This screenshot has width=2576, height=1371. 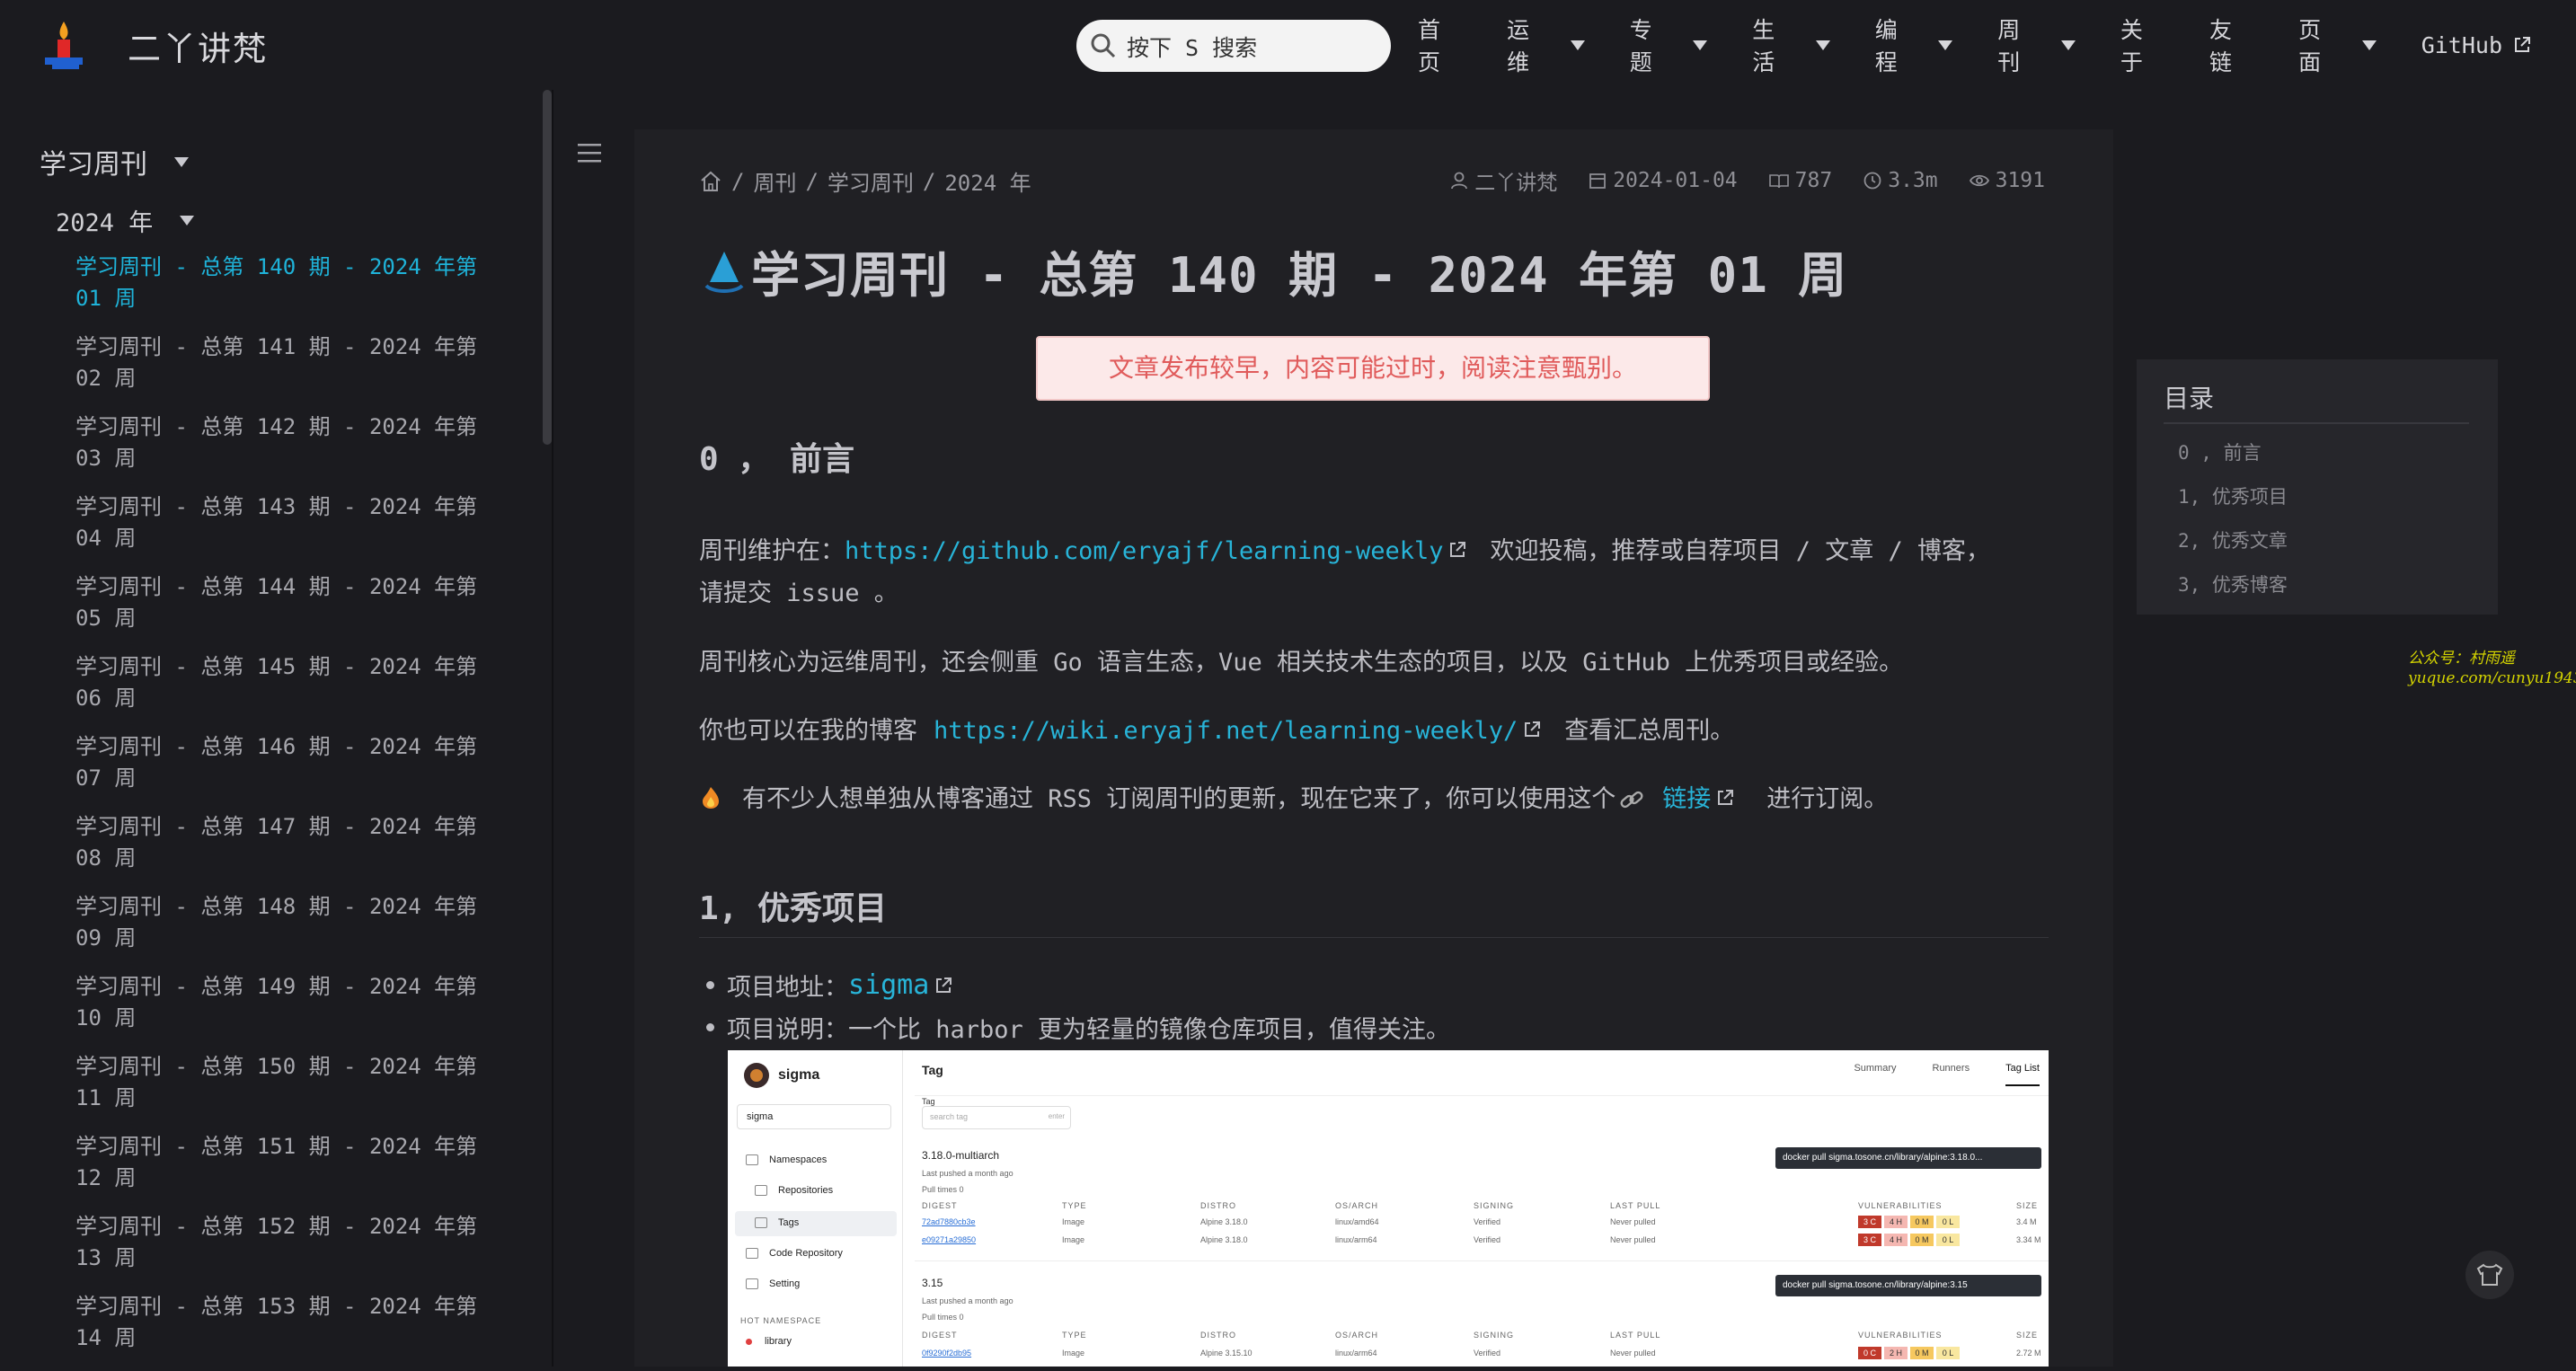 What do you see at coordinates (291, 1091) in the screenshot?
I see `sidebar-item-150: 学习周刊 - 总第 150 期 - 2024 年第 11 周` at bounding box center [291, 1091].